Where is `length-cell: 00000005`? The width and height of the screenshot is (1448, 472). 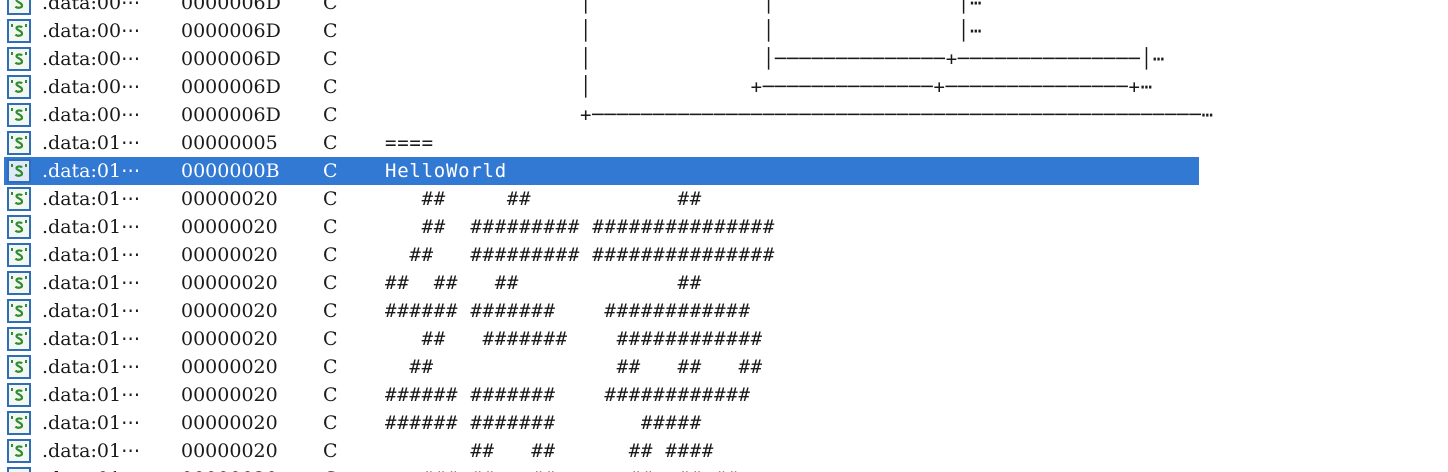
length-cell: 00000005 is located at coordinates (229, 143).